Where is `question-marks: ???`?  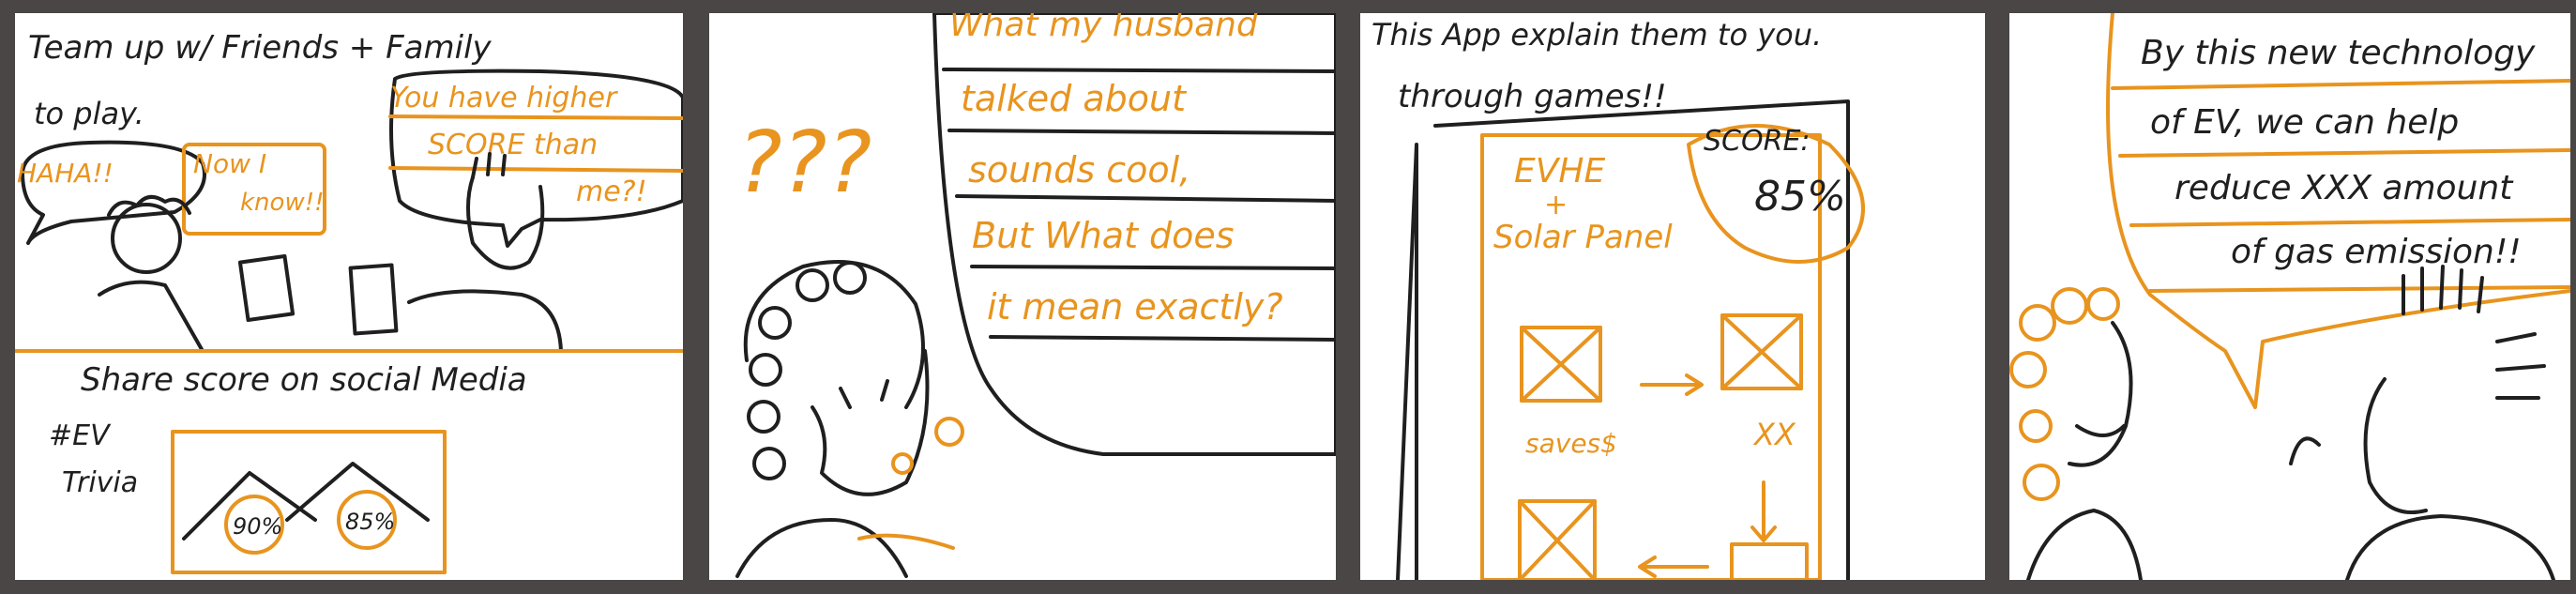
question-marks: ??? is located at coordinates (804, 163).